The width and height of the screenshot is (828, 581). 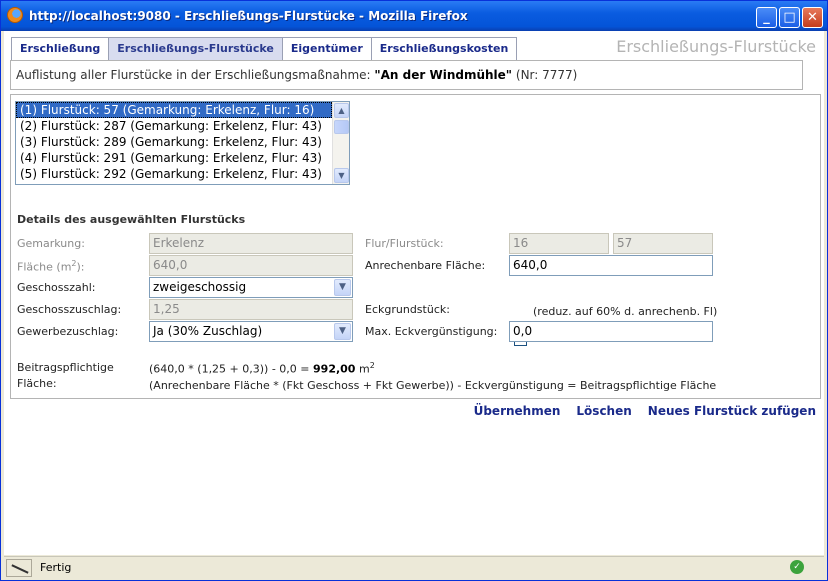 I want to click on scroll-thumb, so click(x=341, y=127).